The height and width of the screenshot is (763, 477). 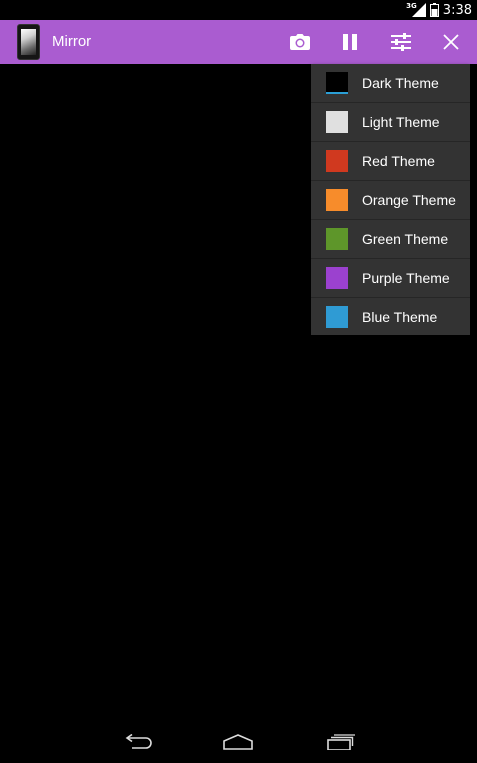 I want to click on home-icon, so click(x=238, y=742).